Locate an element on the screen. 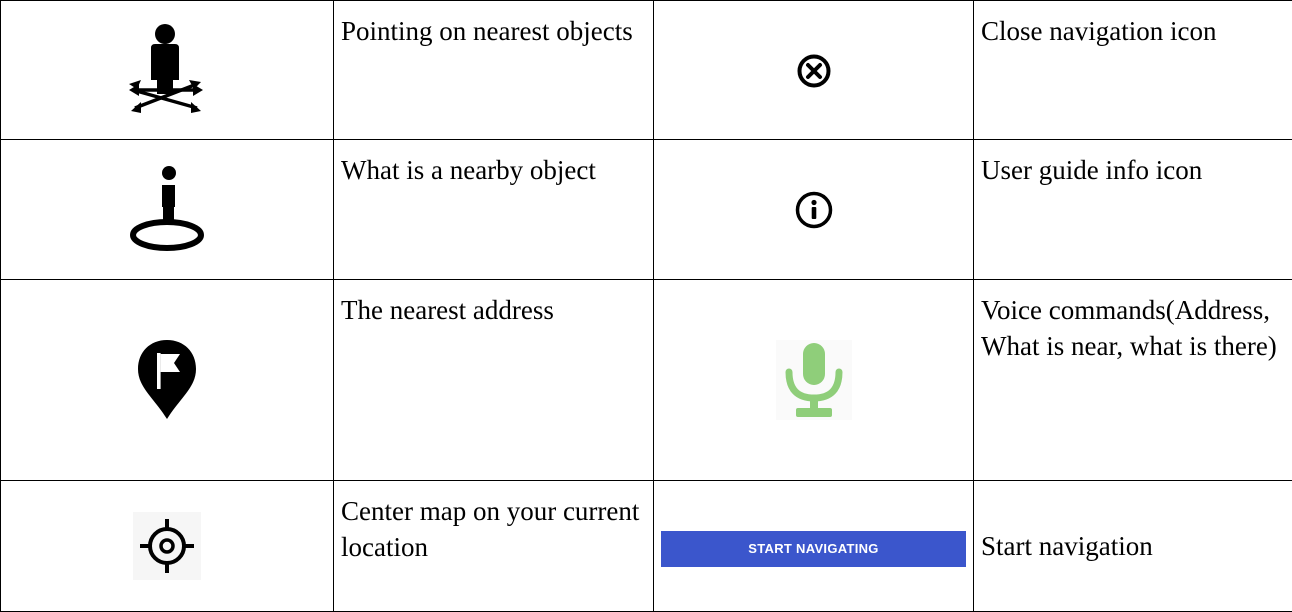 This screenshot has height=612, width=1292. person-pin-circle-icon is located at coordinates (167, 207).